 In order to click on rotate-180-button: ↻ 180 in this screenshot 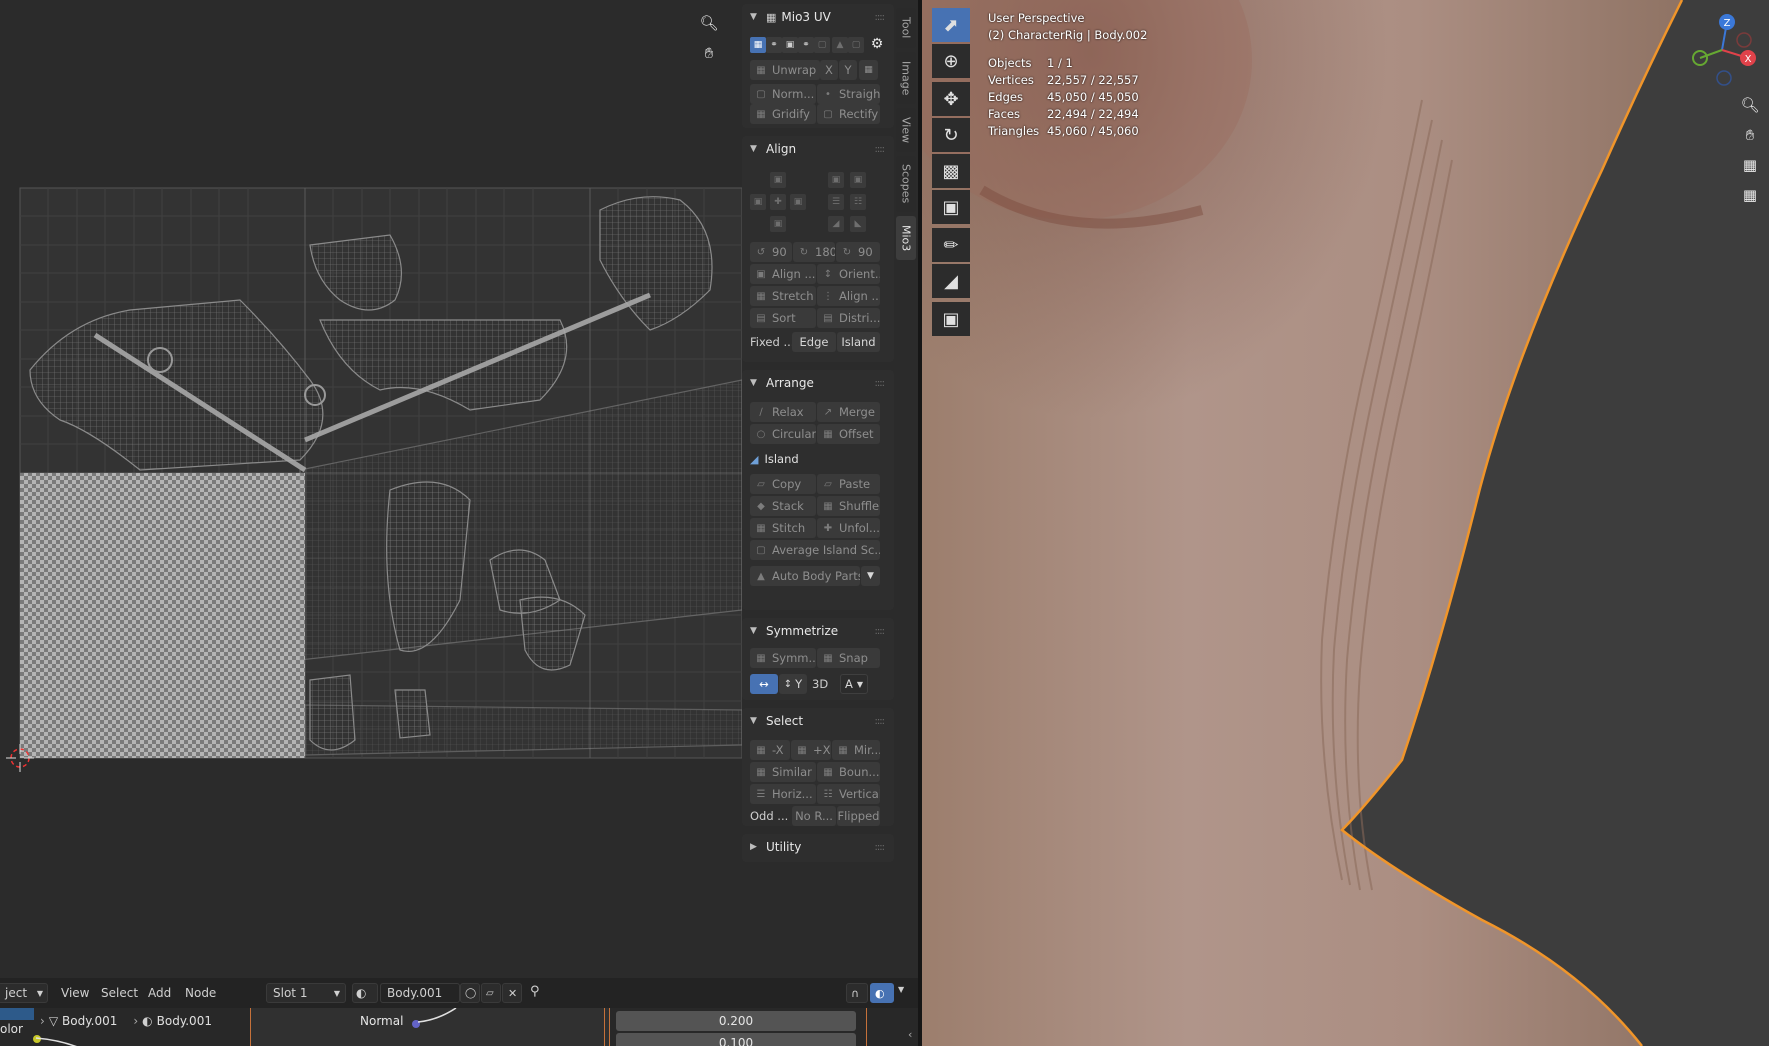, I will do `click(814, 252)`.